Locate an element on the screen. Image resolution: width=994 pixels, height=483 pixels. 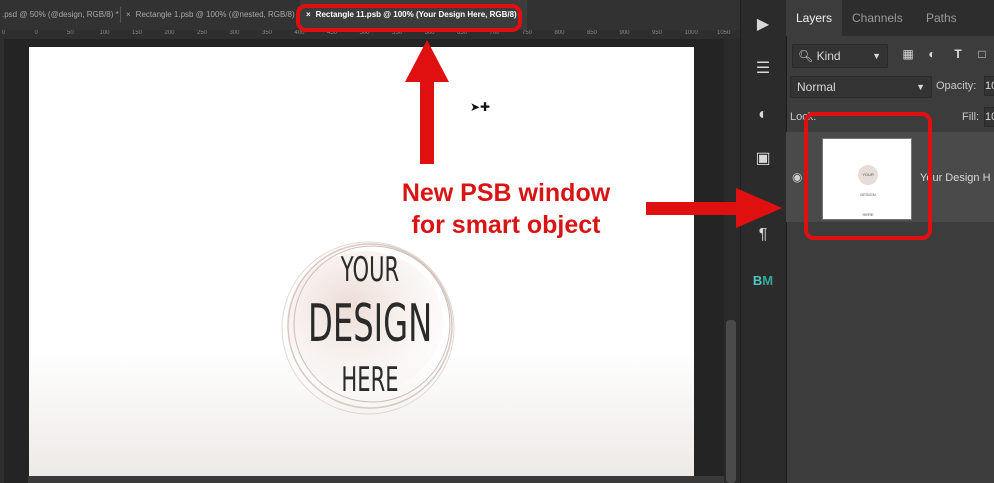
play-icon: ▶ is located at coordinates (763, 25).